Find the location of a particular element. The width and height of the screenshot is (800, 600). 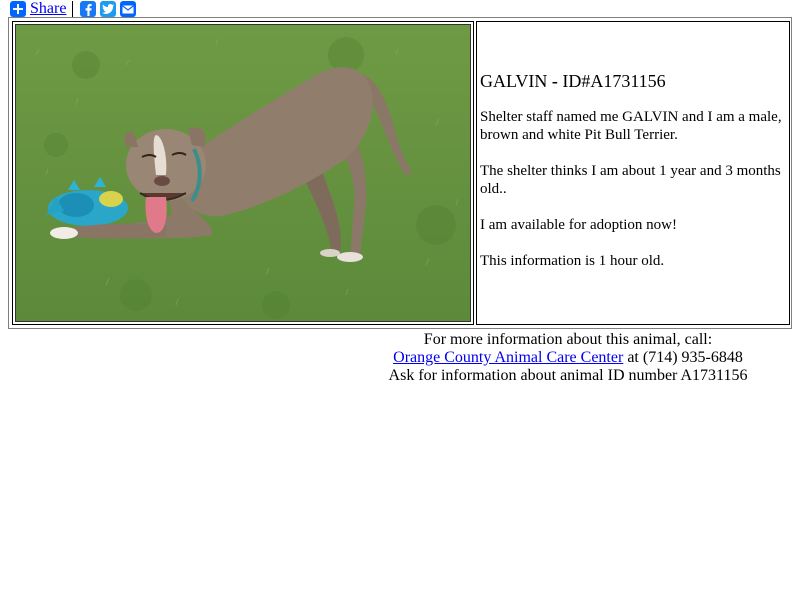

pet-availability: I am available for adoption now! is located at coordinates (579, 225).